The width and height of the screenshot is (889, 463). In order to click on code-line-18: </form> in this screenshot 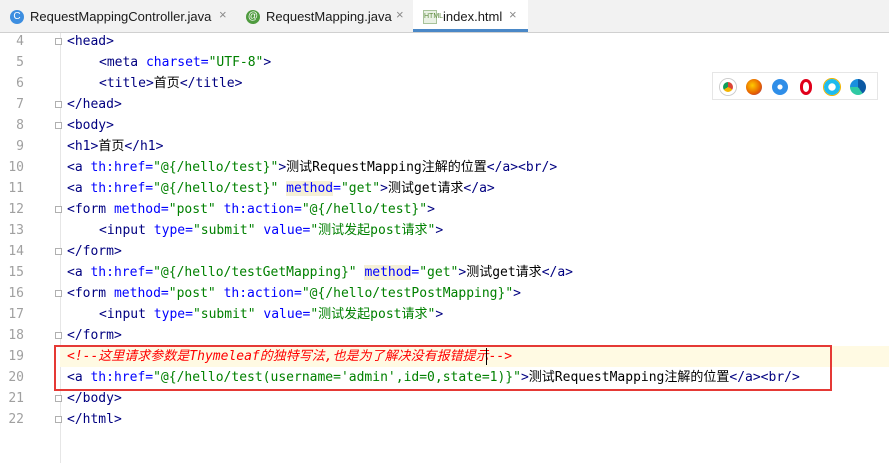, I will do `click(94, 335)`.